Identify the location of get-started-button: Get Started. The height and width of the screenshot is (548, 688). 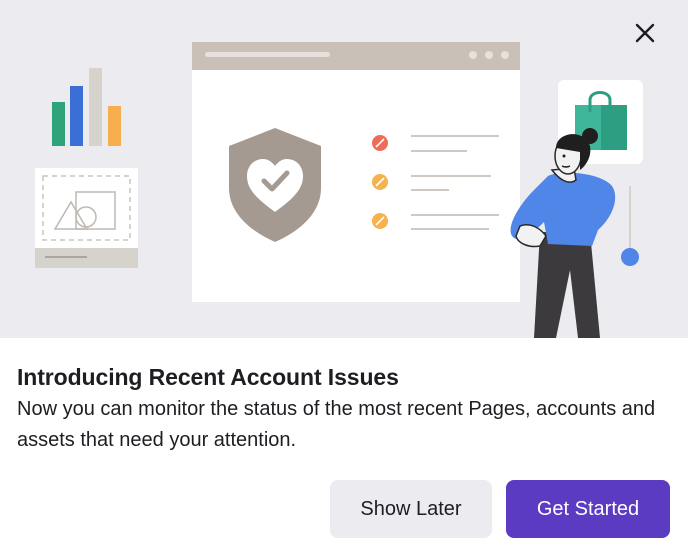
(588, 509).